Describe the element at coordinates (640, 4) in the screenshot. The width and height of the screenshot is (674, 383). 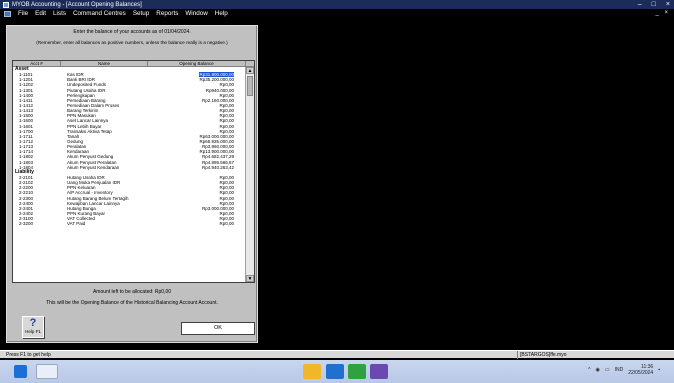
I see `minimize-button: –` at that location.